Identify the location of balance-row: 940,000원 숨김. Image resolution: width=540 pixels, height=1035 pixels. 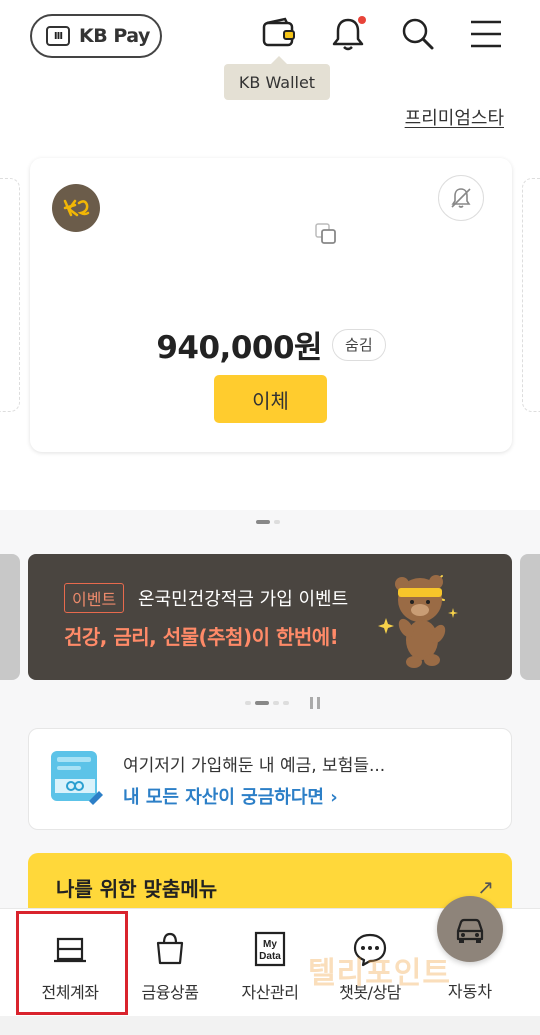
(271, 344).